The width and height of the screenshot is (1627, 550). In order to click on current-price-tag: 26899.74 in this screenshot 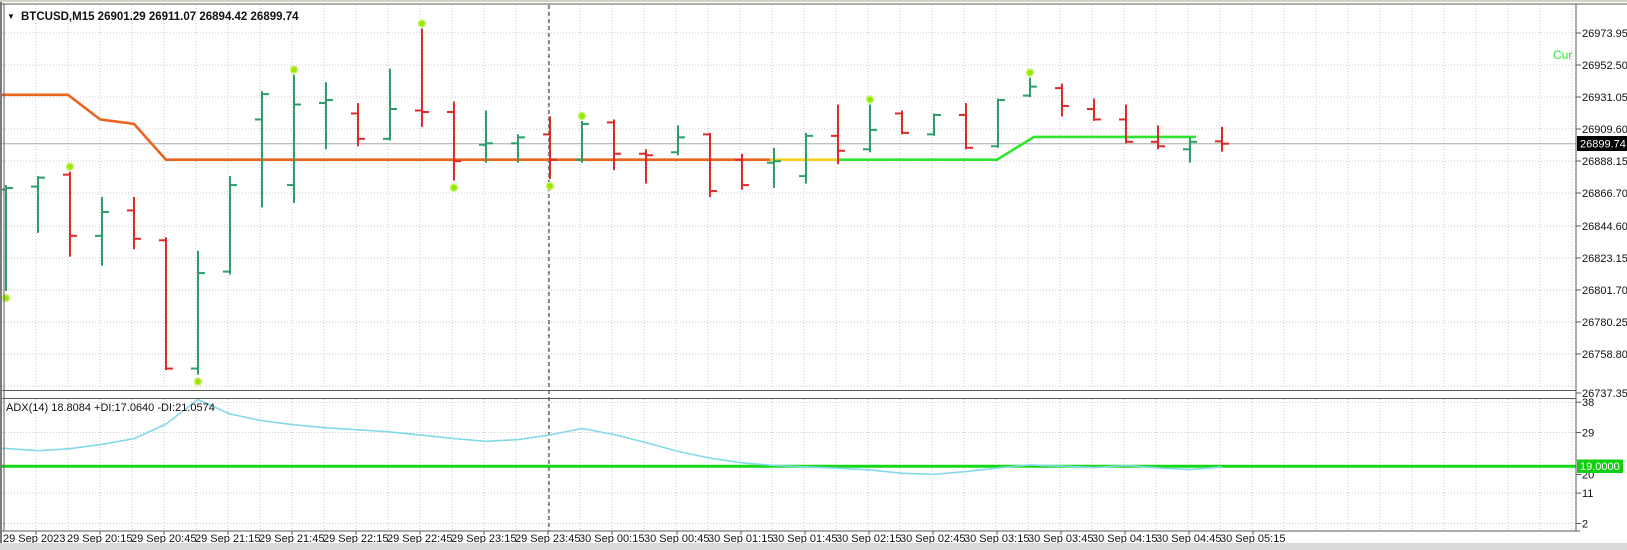, I will do `click(1602, 143)`.